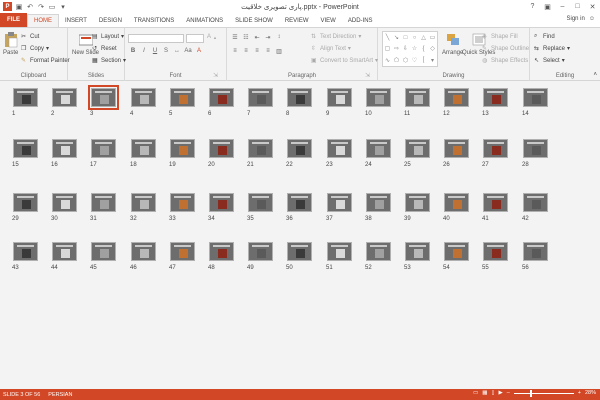 This screenshot has width=600, height=400. I want to click on italic-icon: I, so click(144, 51).